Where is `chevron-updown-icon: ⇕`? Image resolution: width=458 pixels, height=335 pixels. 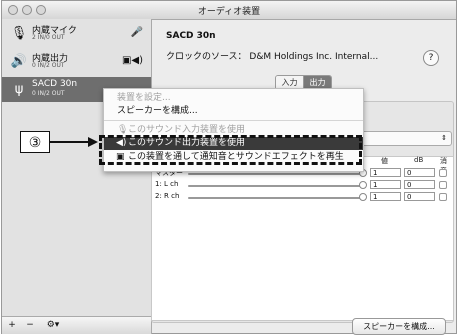 chevron-updown-icon: ⇕ is located at coordinates (444, 138).